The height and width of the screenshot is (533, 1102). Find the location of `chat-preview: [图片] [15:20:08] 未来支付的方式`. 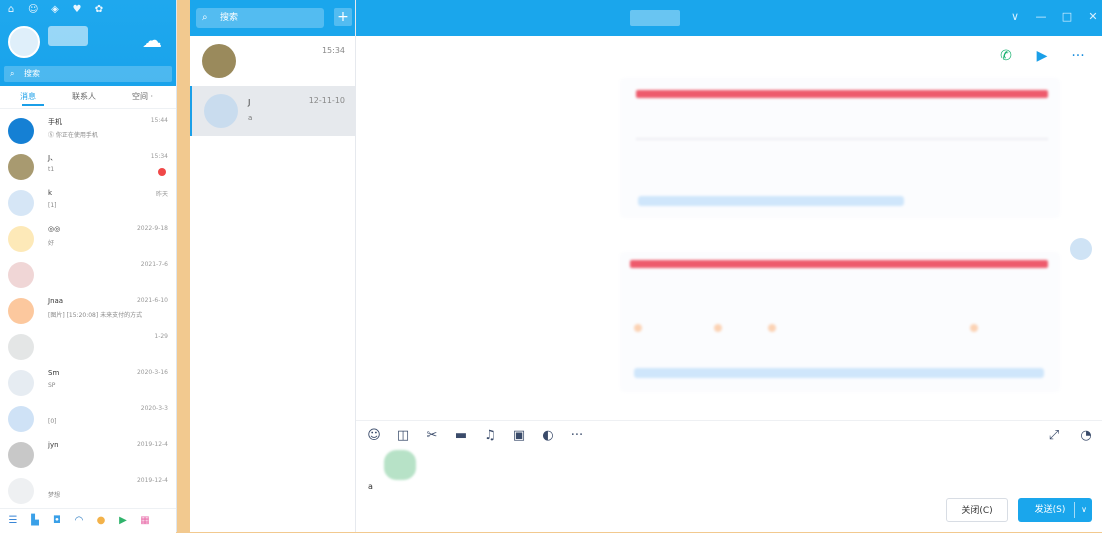

chat-preview: [图片] [15:20:08] 未来支付的方式 is located at coordinates (95, 315).